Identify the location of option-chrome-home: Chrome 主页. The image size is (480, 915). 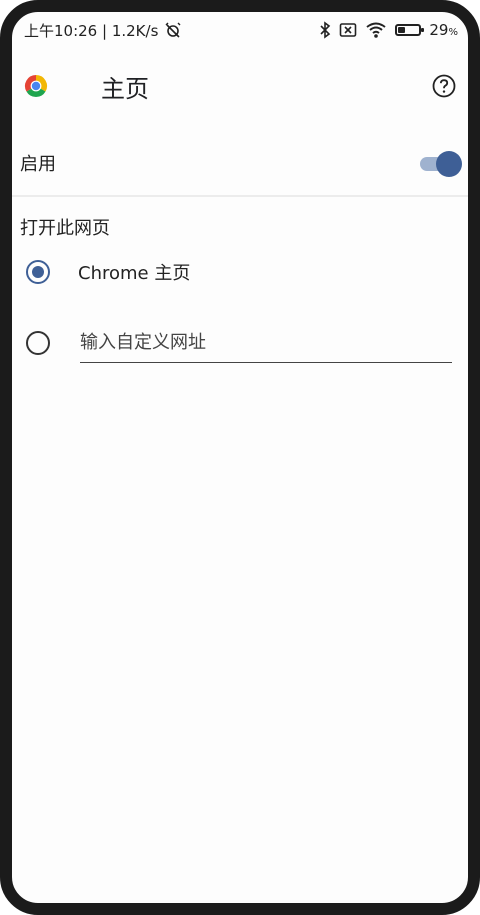
(240, 272).